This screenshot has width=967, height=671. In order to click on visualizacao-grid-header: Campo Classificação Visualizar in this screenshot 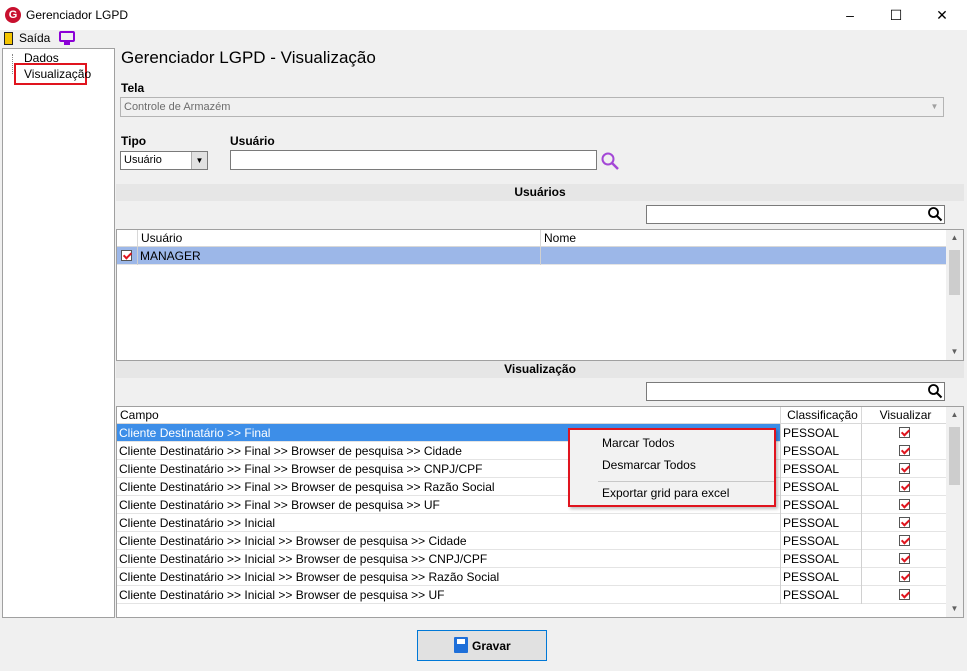, I will do `click(531, 415)`.